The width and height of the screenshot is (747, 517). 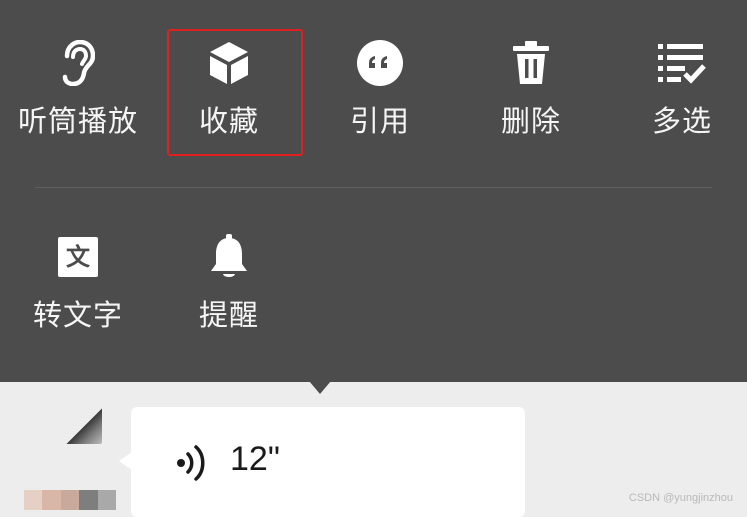 What do you see at coordinates (320, 387) in the screenshot?
I see `menu-pointer-arrow` at bounding box center [320, 387].